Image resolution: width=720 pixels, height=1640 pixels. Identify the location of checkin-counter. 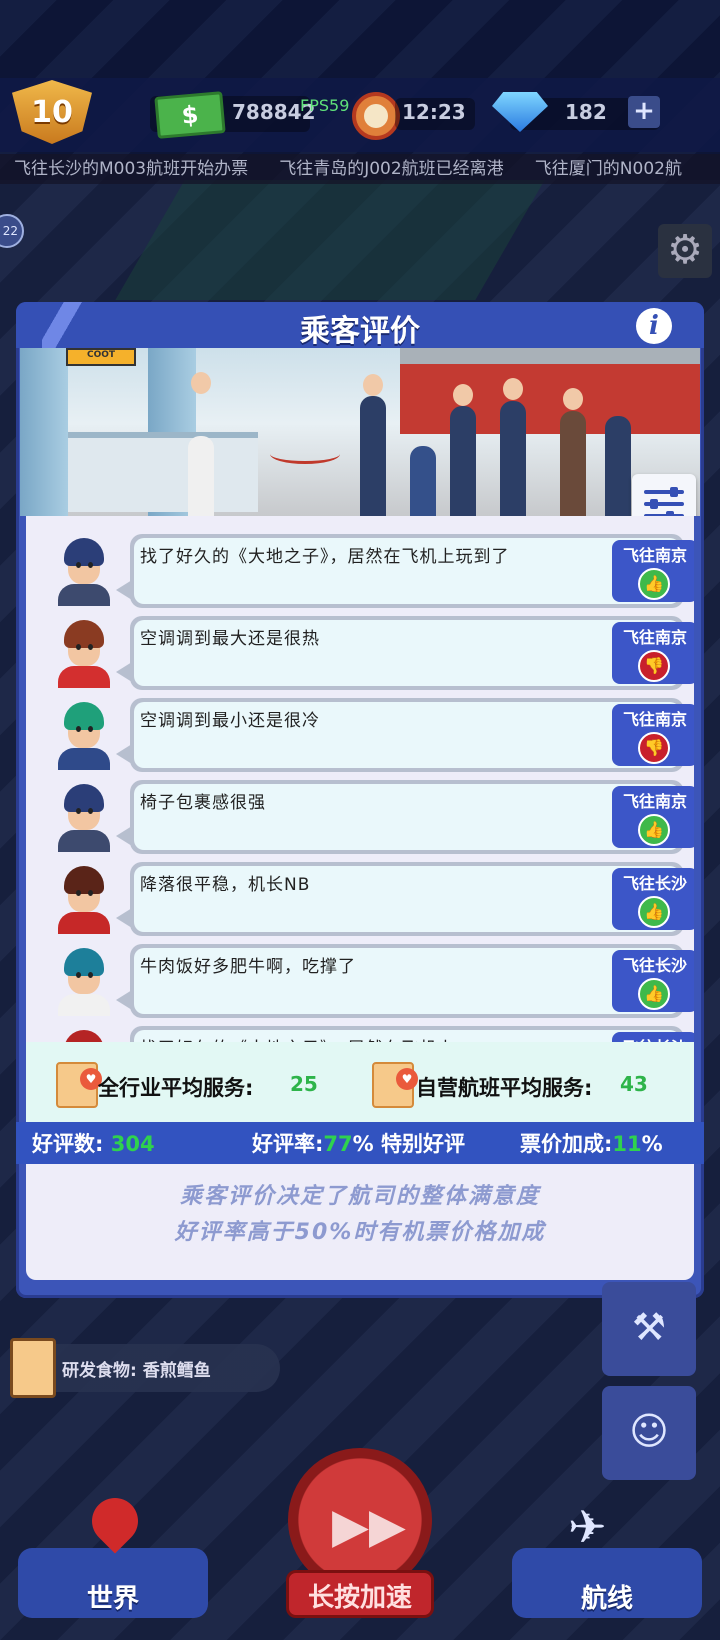
(163, 472).